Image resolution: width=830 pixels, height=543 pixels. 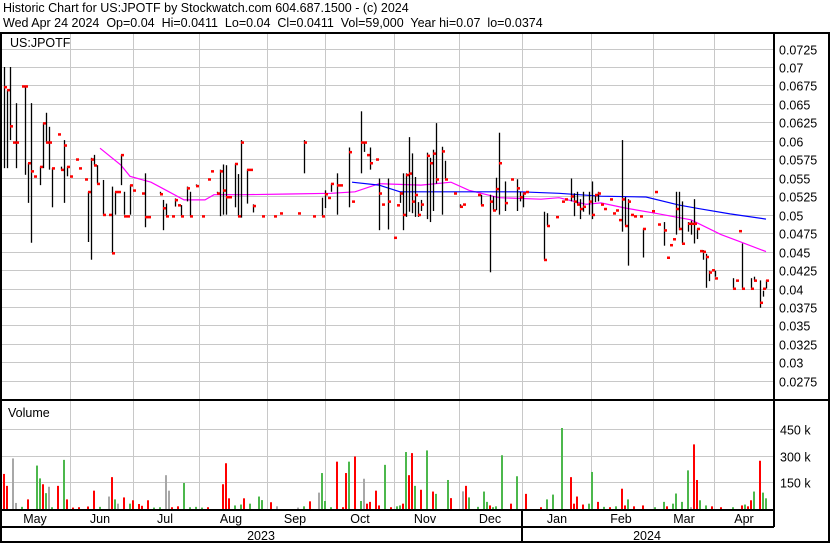 I want to click on price-tick-label: 0.0425, so click(x=798, y=272).